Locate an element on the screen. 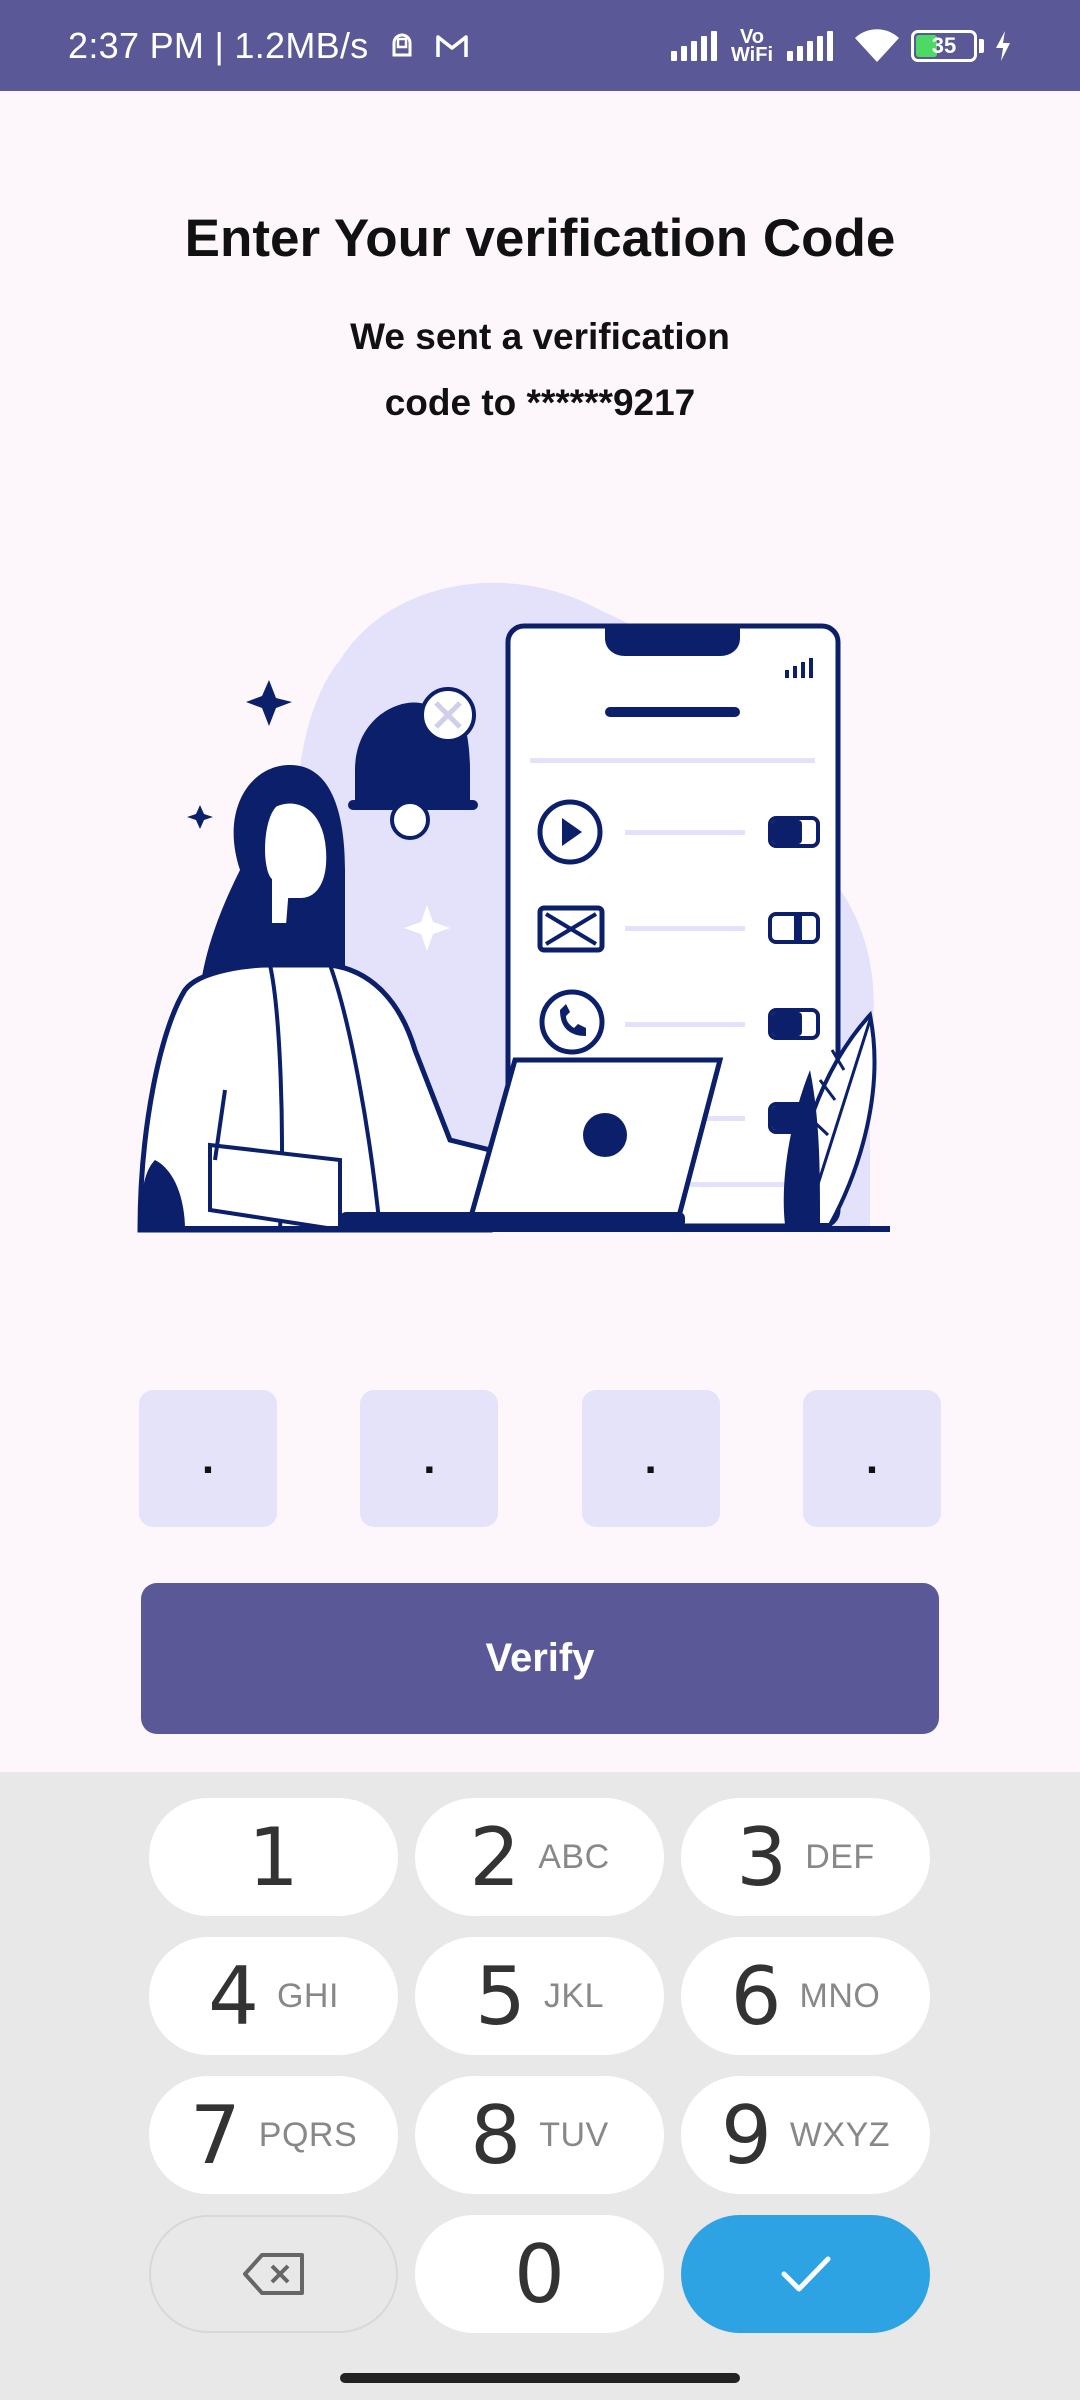 This screenshot has height=2400, width=1080. otp-digit-2: . is located at coordinates (429, 1458).